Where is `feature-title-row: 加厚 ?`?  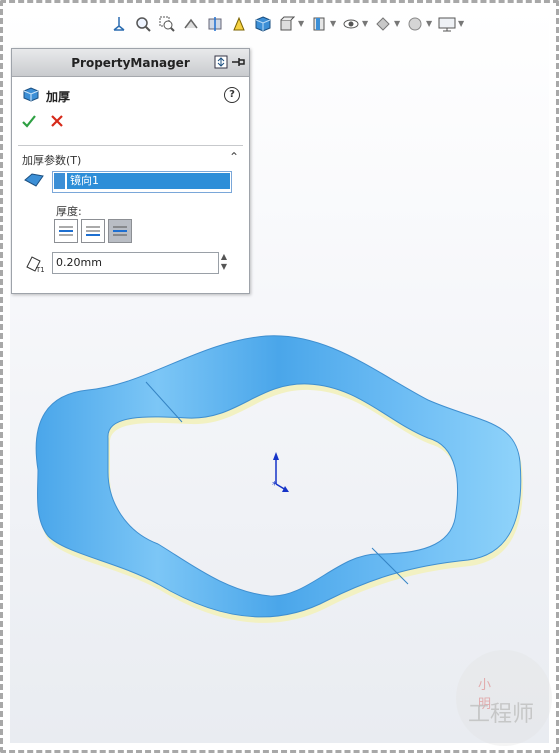
feature-title-row: 加厚 ? is located at coordinates (131, 96).